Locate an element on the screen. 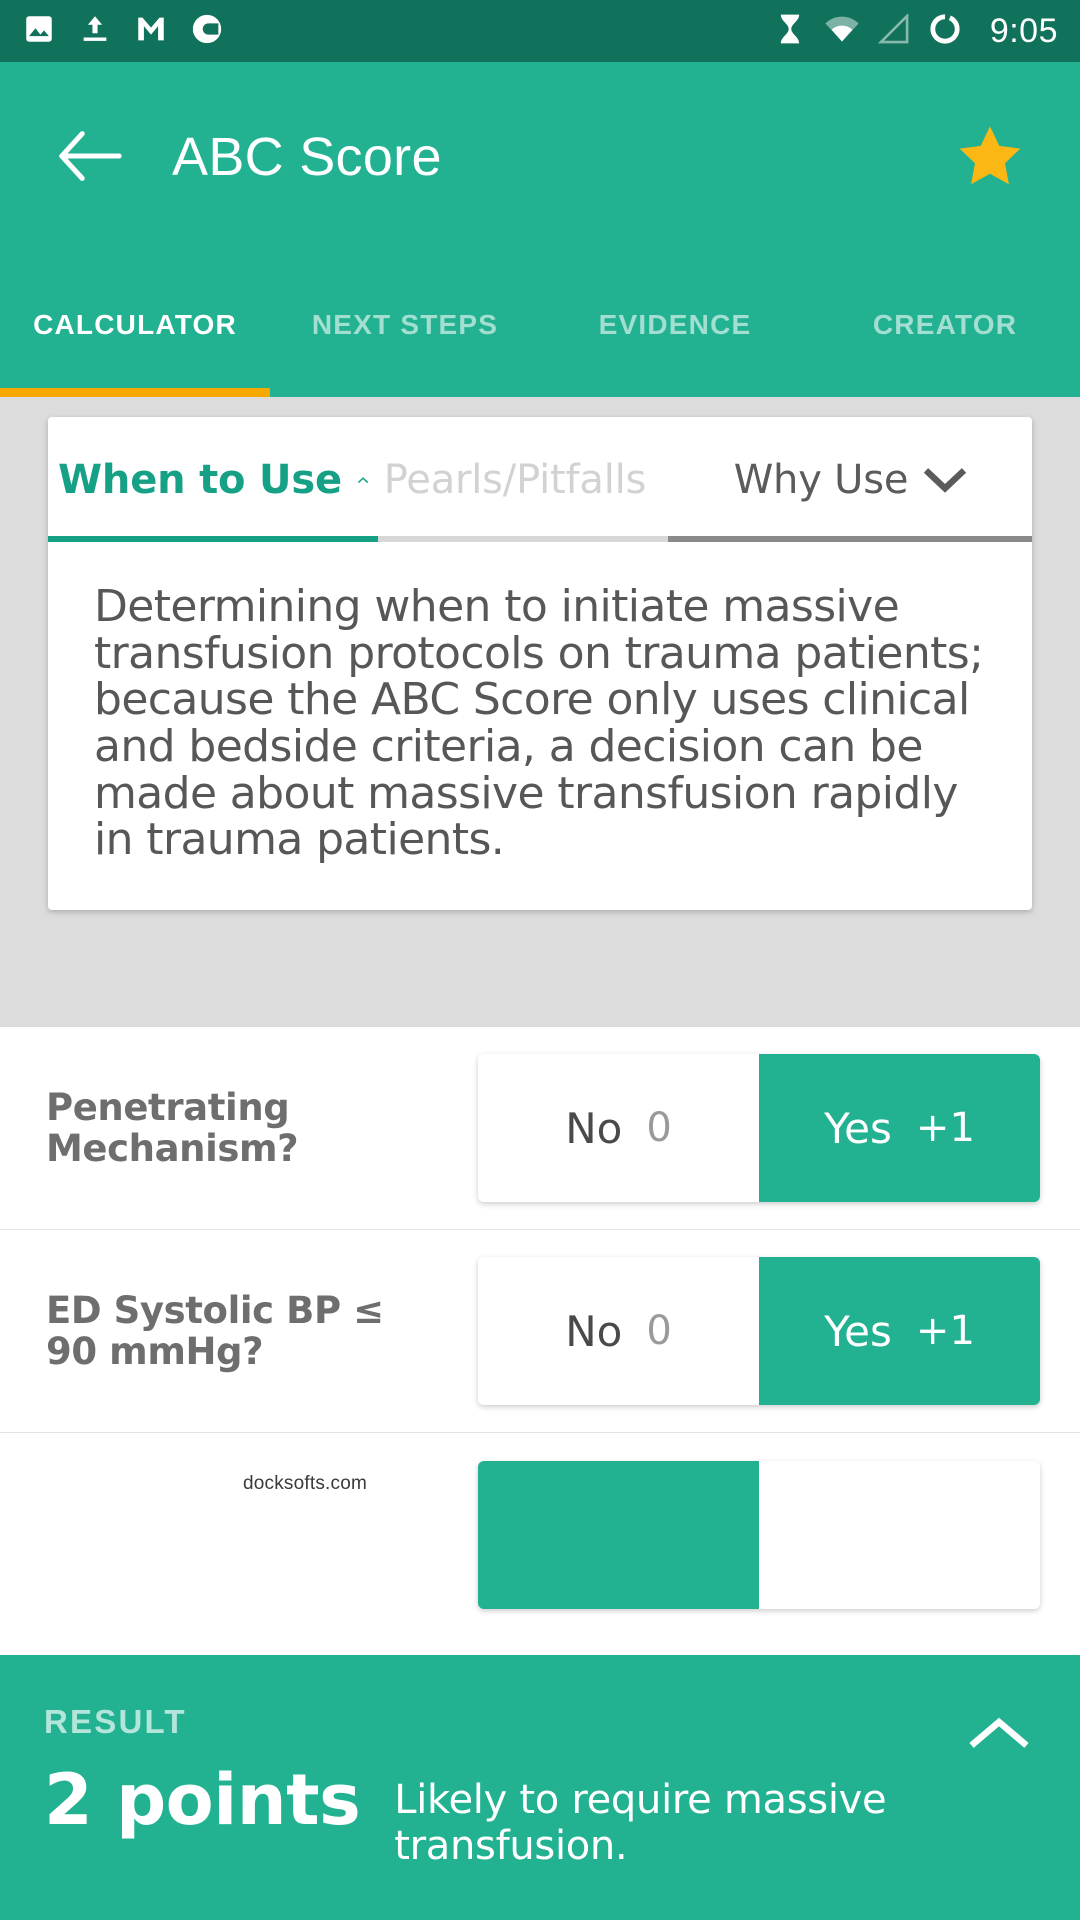 The image size is (1080, 1920). accordion-tab-when-to-use: When to Use is located at coordinates (213, 479).